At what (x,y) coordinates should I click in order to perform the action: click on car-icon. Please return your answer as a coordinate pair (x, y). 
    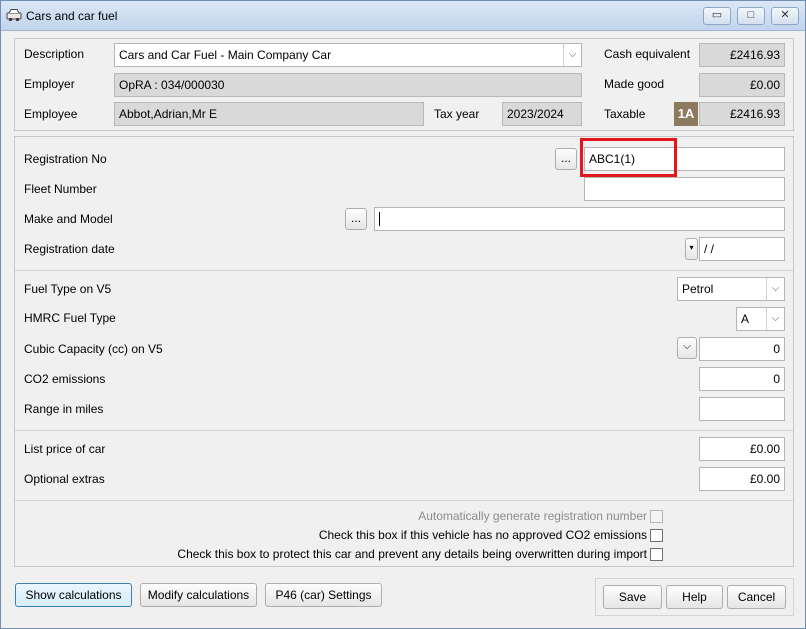
    Looking at the image, I should click on (14, 15).